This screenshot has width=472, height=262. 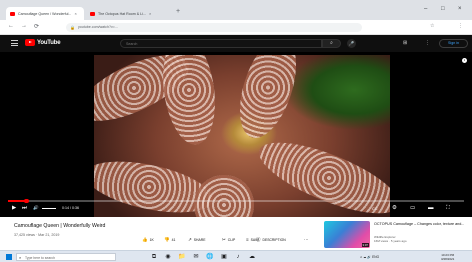 I want to click on task-view-icon: ⧉, so click(x=154, y=257).